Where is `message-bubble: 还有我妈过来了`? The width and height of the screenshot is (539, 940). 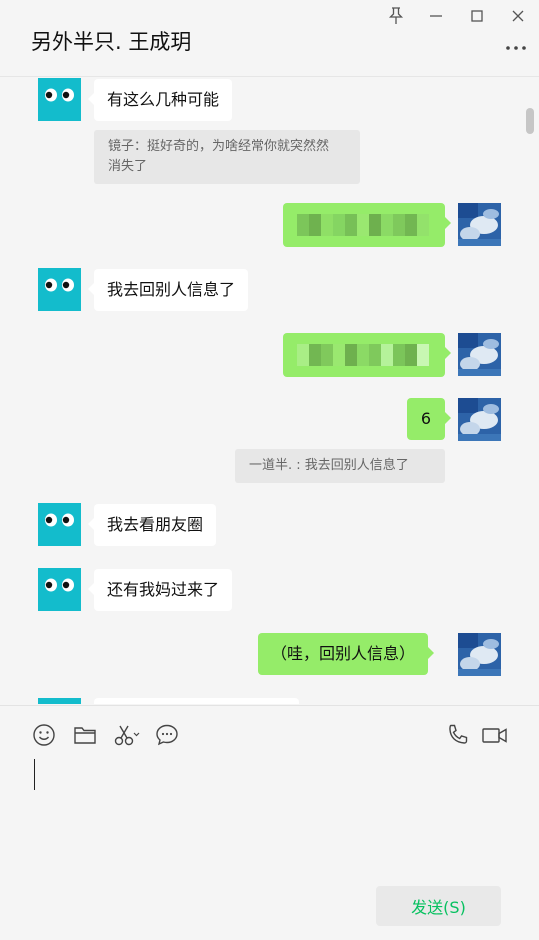
message-bubble: 还有我妈过来了 is located at coordinates (160, 590).